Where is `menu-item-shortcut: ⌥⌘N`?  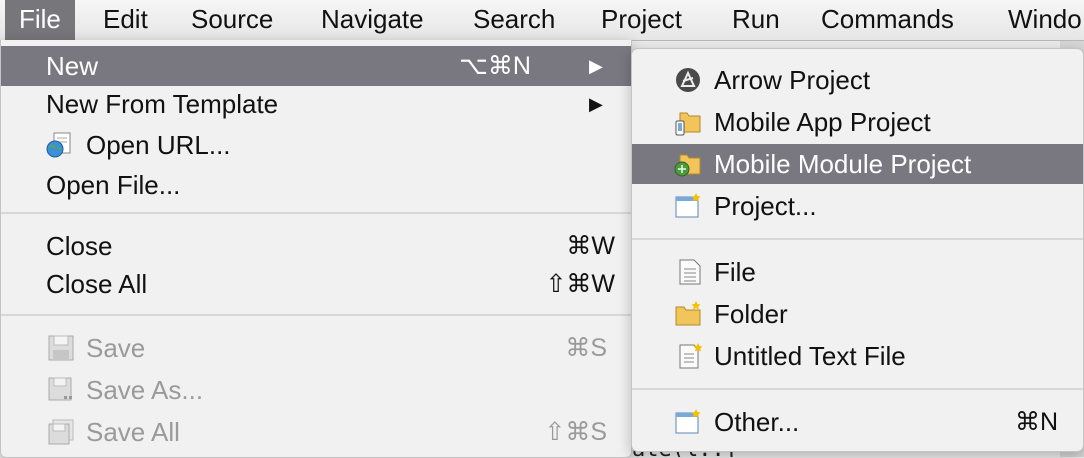
menu-item-shortcut: ⌥⌘N is located at coordinates (495, 66).